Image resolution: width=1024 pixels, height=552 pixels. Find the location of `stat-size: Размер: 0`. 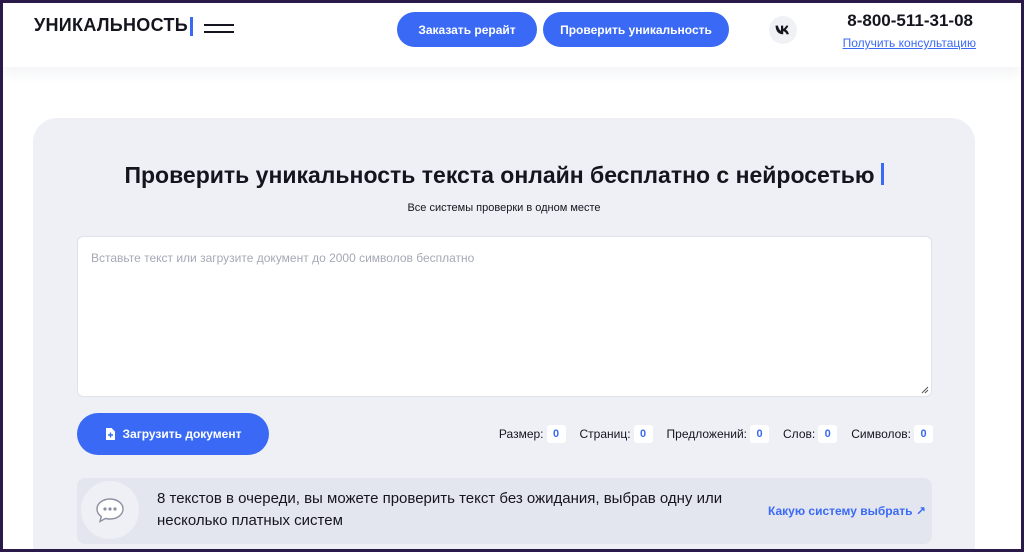

stat-size: Размер: 0 is located at coordinates (532, 434).